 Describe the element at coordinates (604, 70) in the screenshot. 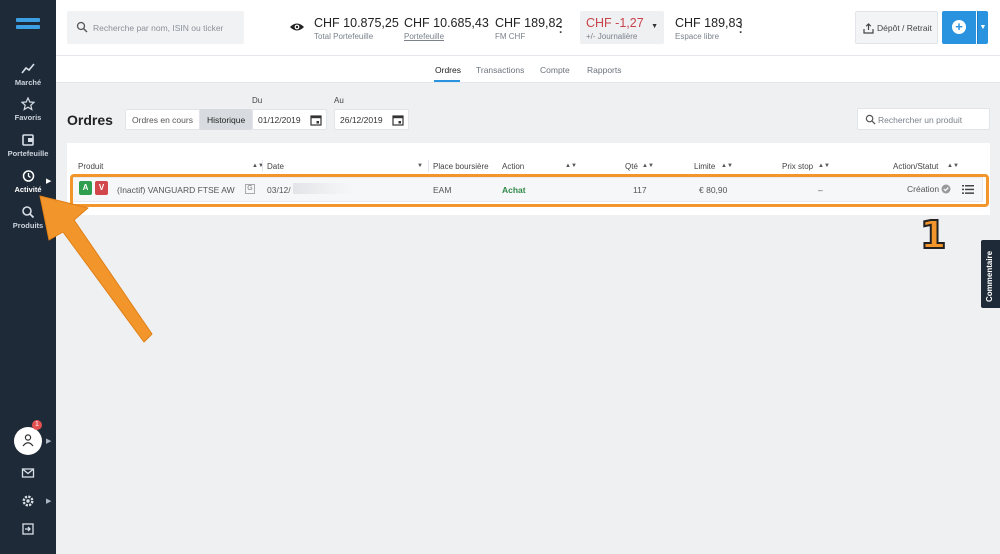

I see `tab-rapports: Rapports` at that location.